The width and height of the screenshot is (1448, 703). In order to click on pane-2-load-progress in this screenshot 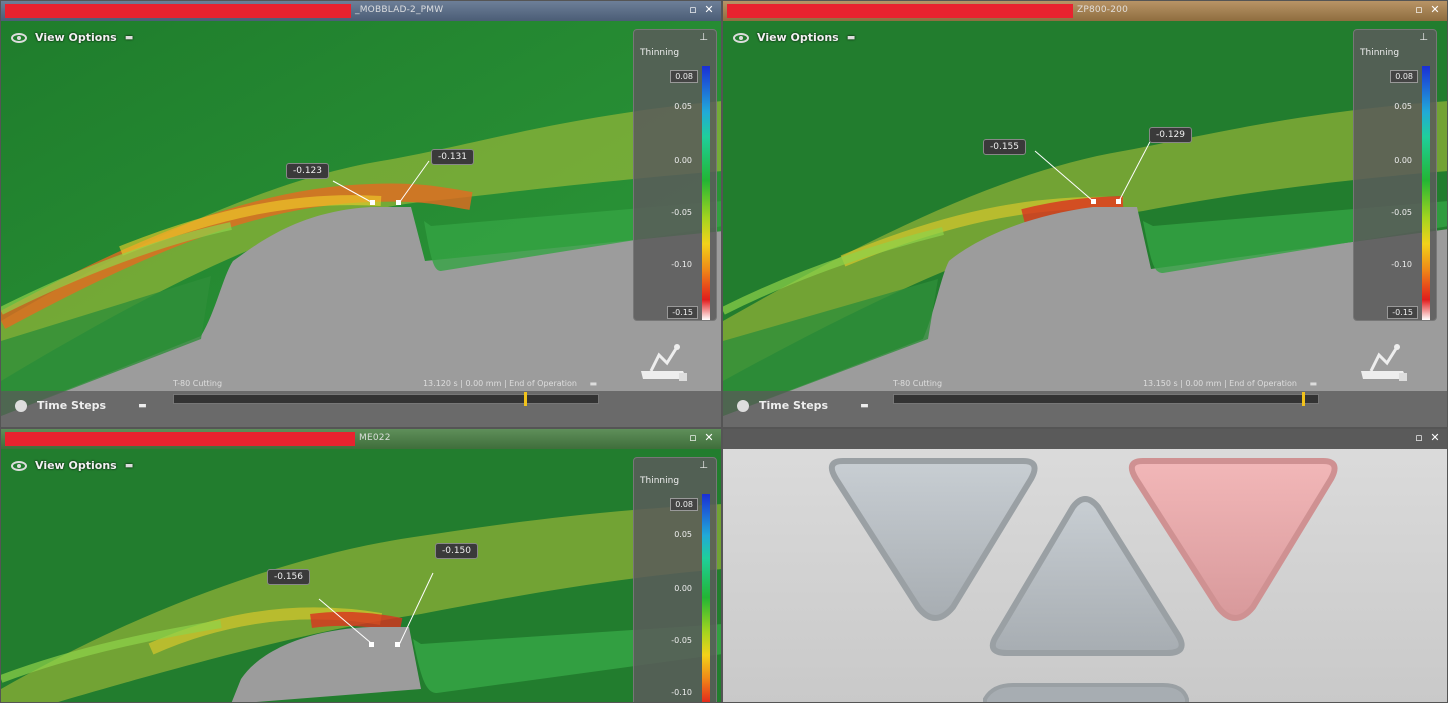, I will do `click(900, 11)`.